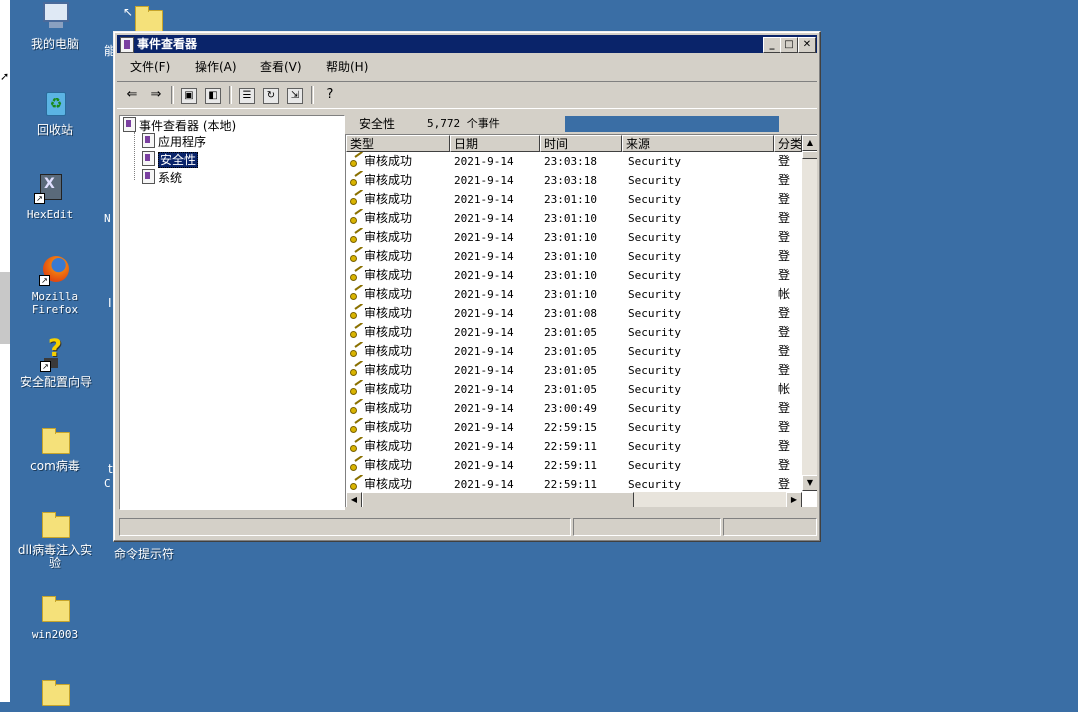  Describe the element at coordinates (150, 67) in the screenshot. I see `menu-file: 文件(F)` at that location.